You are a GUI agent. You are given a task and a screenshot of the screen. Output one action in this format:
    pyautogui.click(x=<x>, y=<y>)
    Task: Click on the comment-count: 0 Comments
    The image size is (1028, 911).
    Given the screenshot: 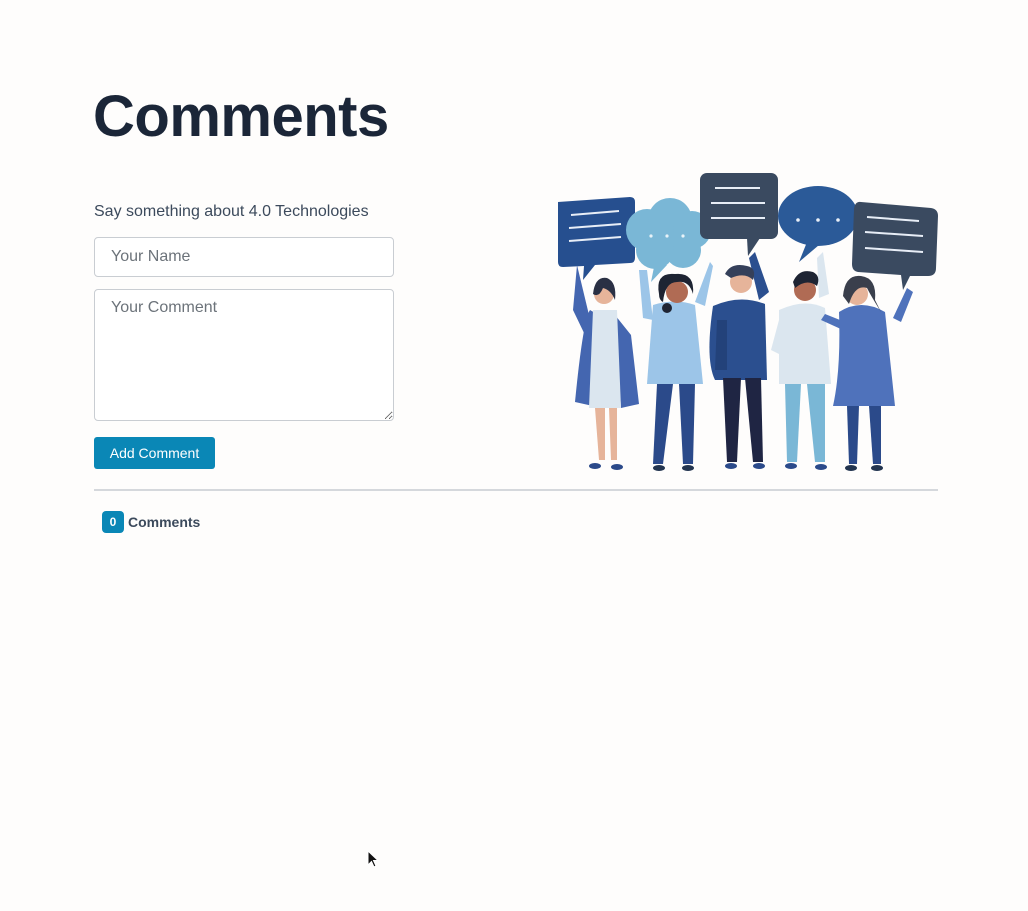 What is the action you would take?
    pyautogui.click(x=151, y=522)
    